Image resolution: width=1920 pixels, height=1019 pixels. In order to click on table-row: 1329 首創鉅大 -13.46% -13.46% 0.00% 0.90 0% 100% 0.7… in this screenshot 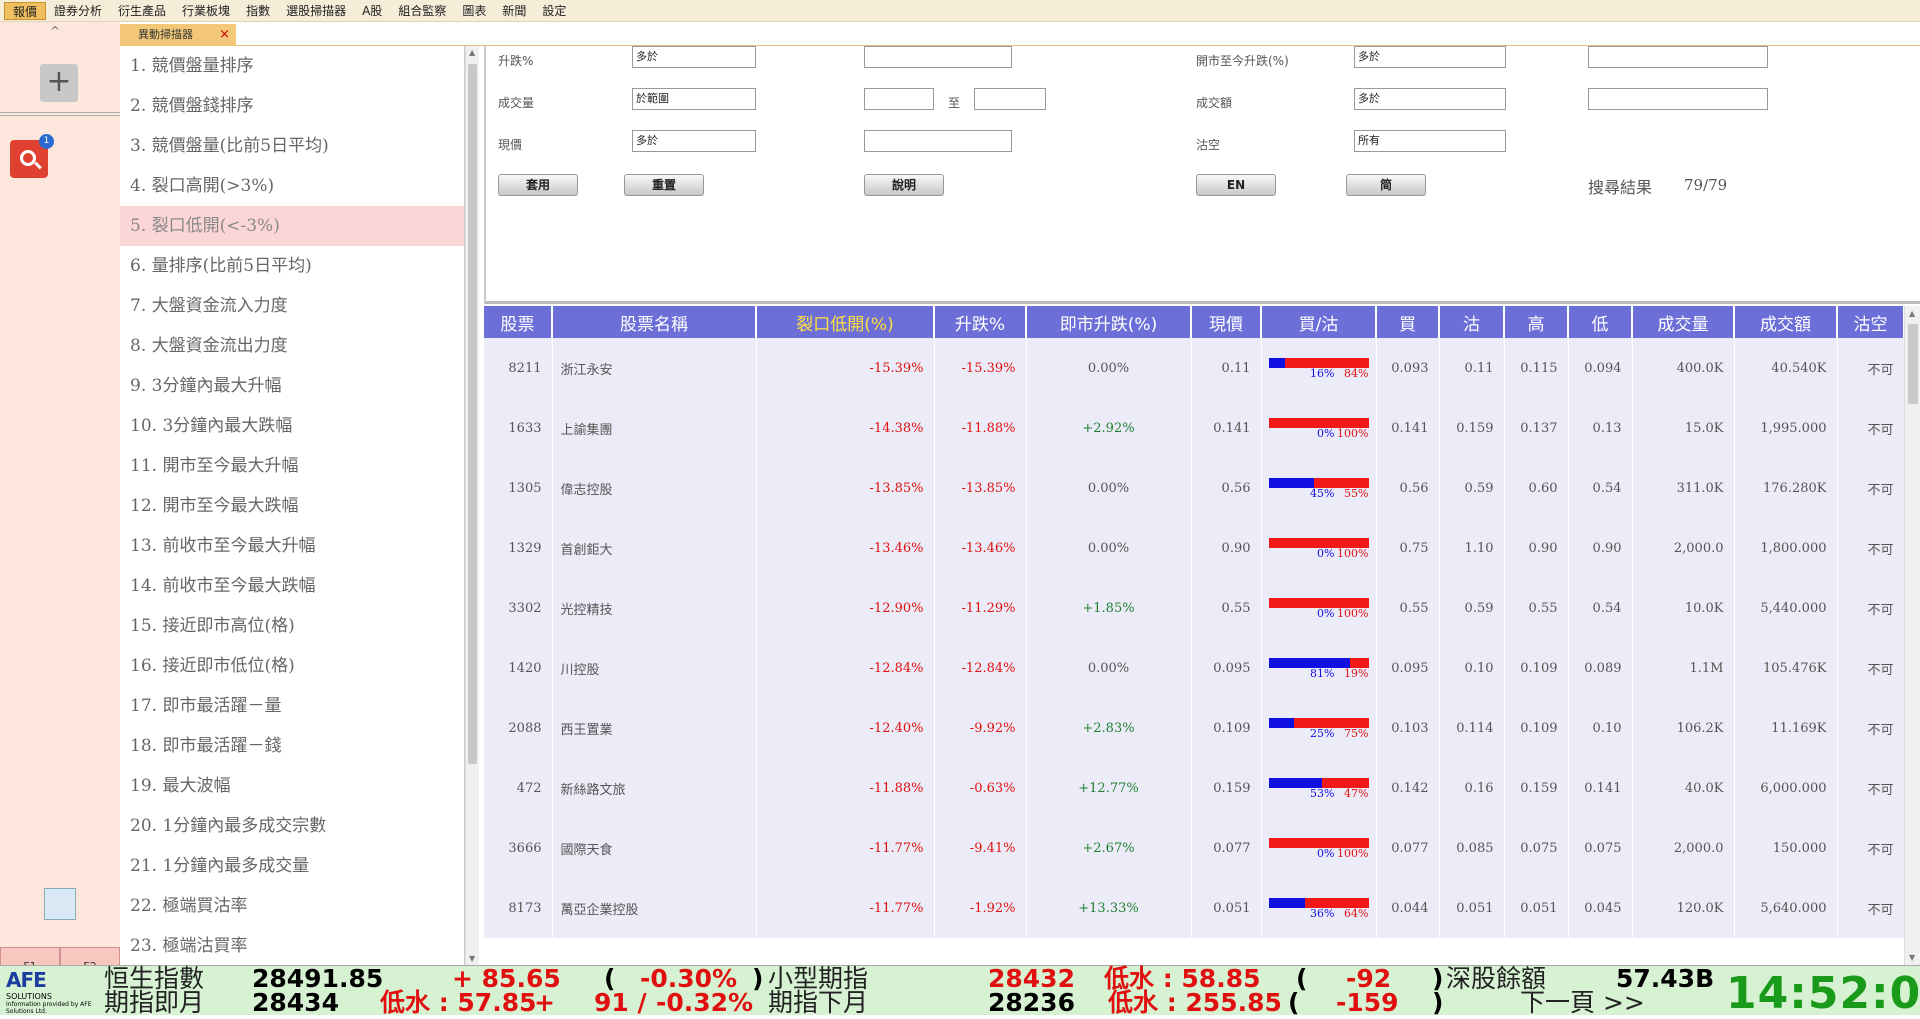, I will do `click(1194, 548)`.